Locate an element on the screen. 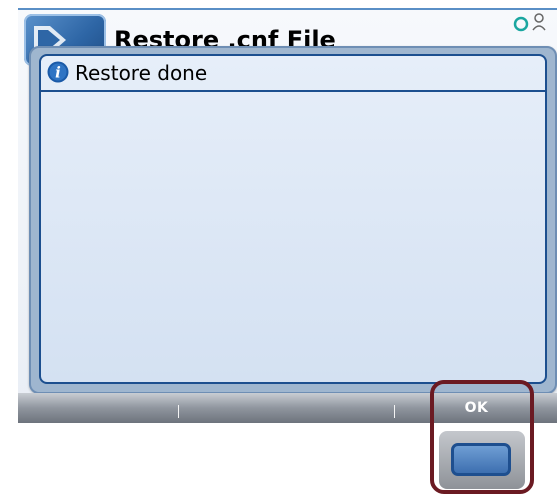  info-icon: i is located at coordinates (58, 72).